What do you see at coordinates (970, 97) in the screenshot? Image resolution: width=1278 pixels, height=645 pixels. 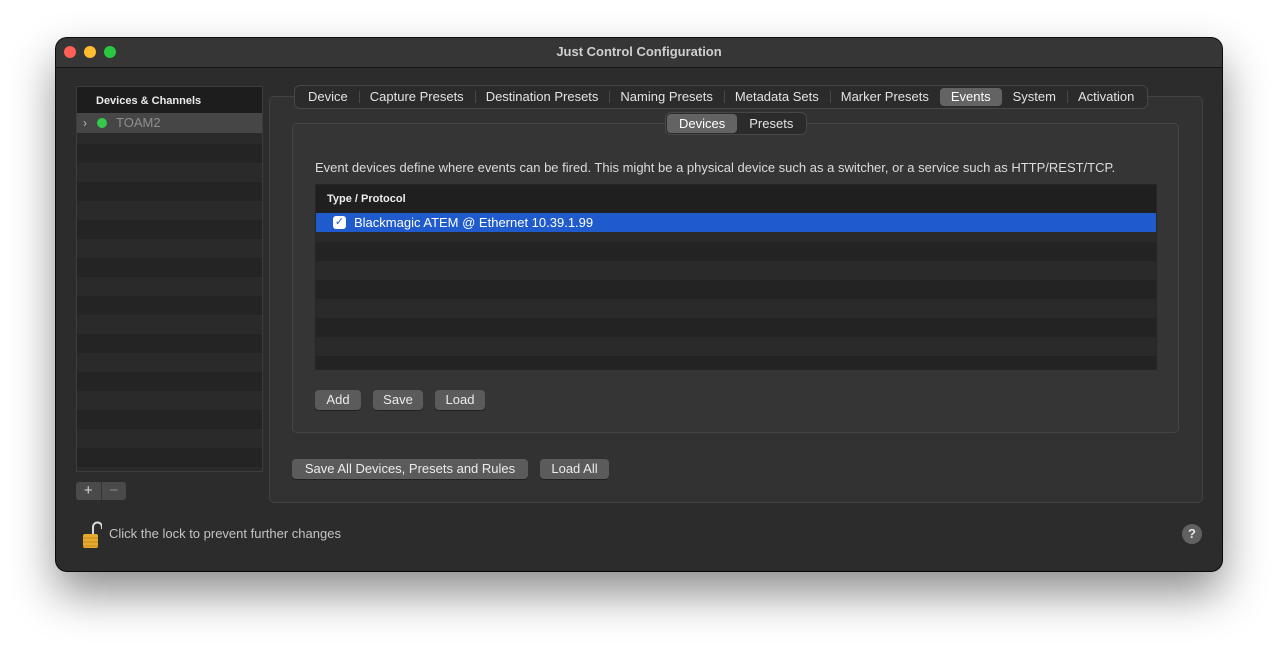 I see `tab-events: Events` at bounding box center [970, 97].